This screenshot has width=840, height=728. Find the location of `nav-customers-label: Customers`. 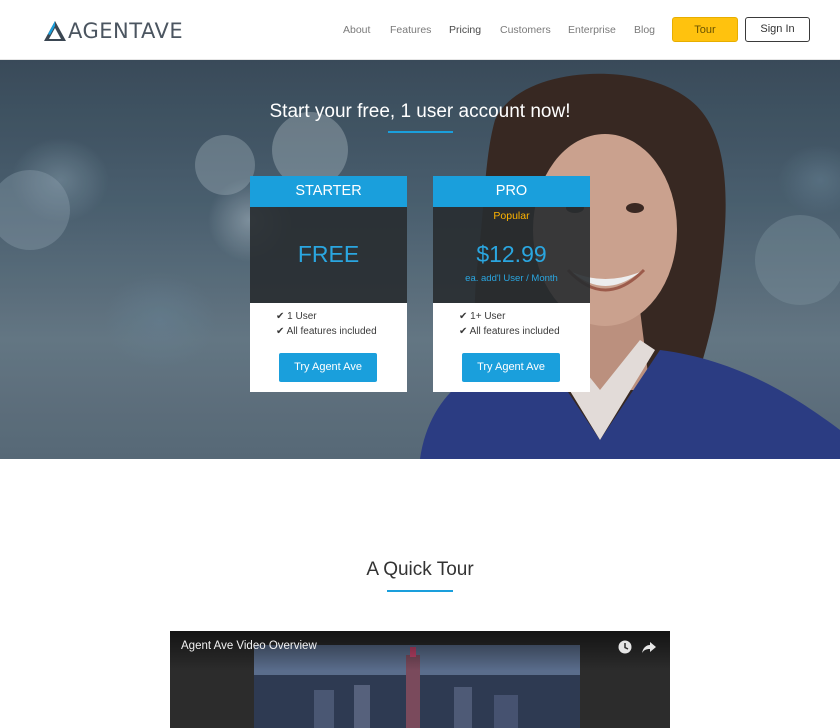

nav-customers-label: Customers is located at coordinates (525, 30).